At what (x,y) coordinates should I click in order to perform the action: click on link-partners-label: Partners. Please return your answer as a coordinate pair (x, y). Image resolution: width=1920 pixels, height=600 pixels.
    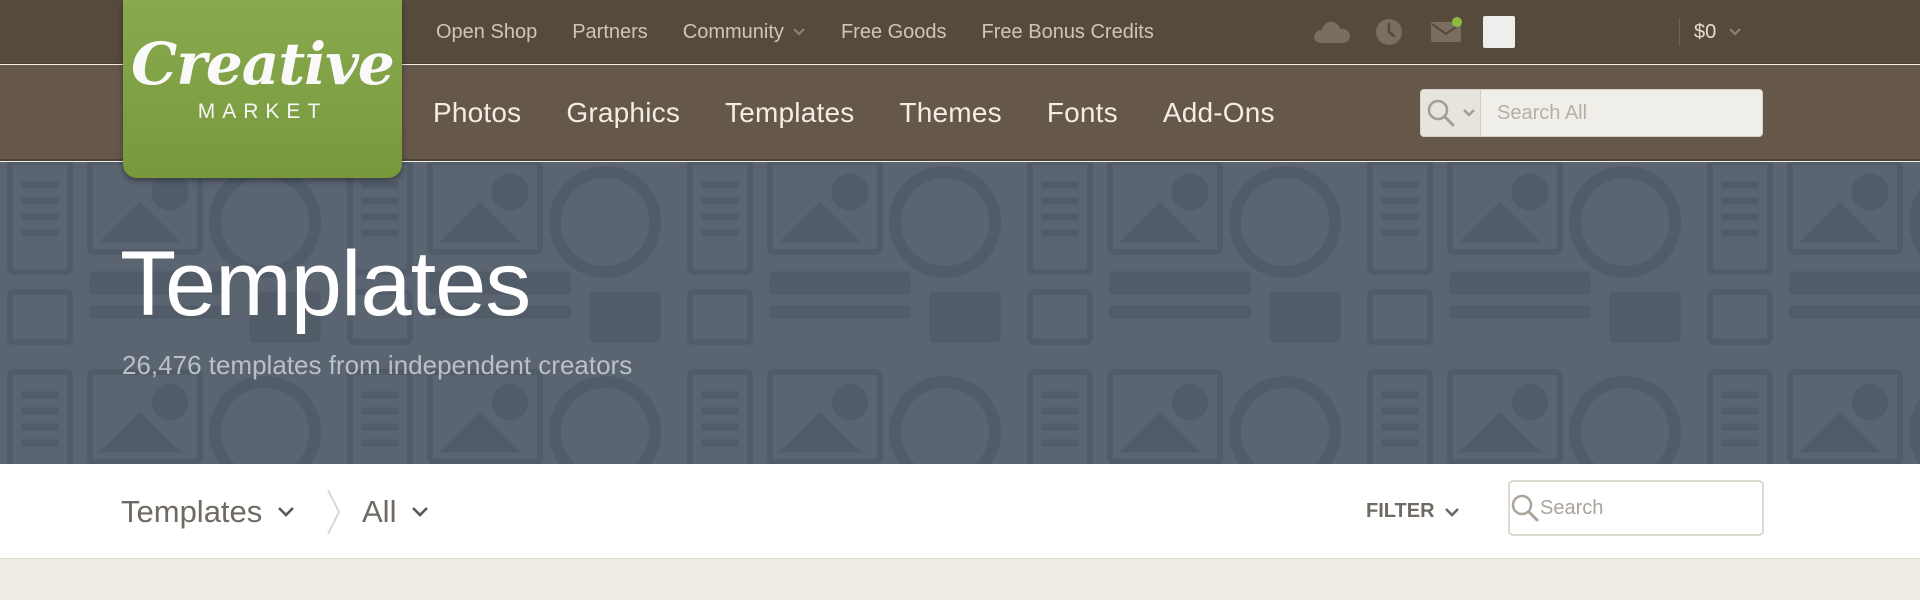
    Looking at the image, I should click on (610, 31).